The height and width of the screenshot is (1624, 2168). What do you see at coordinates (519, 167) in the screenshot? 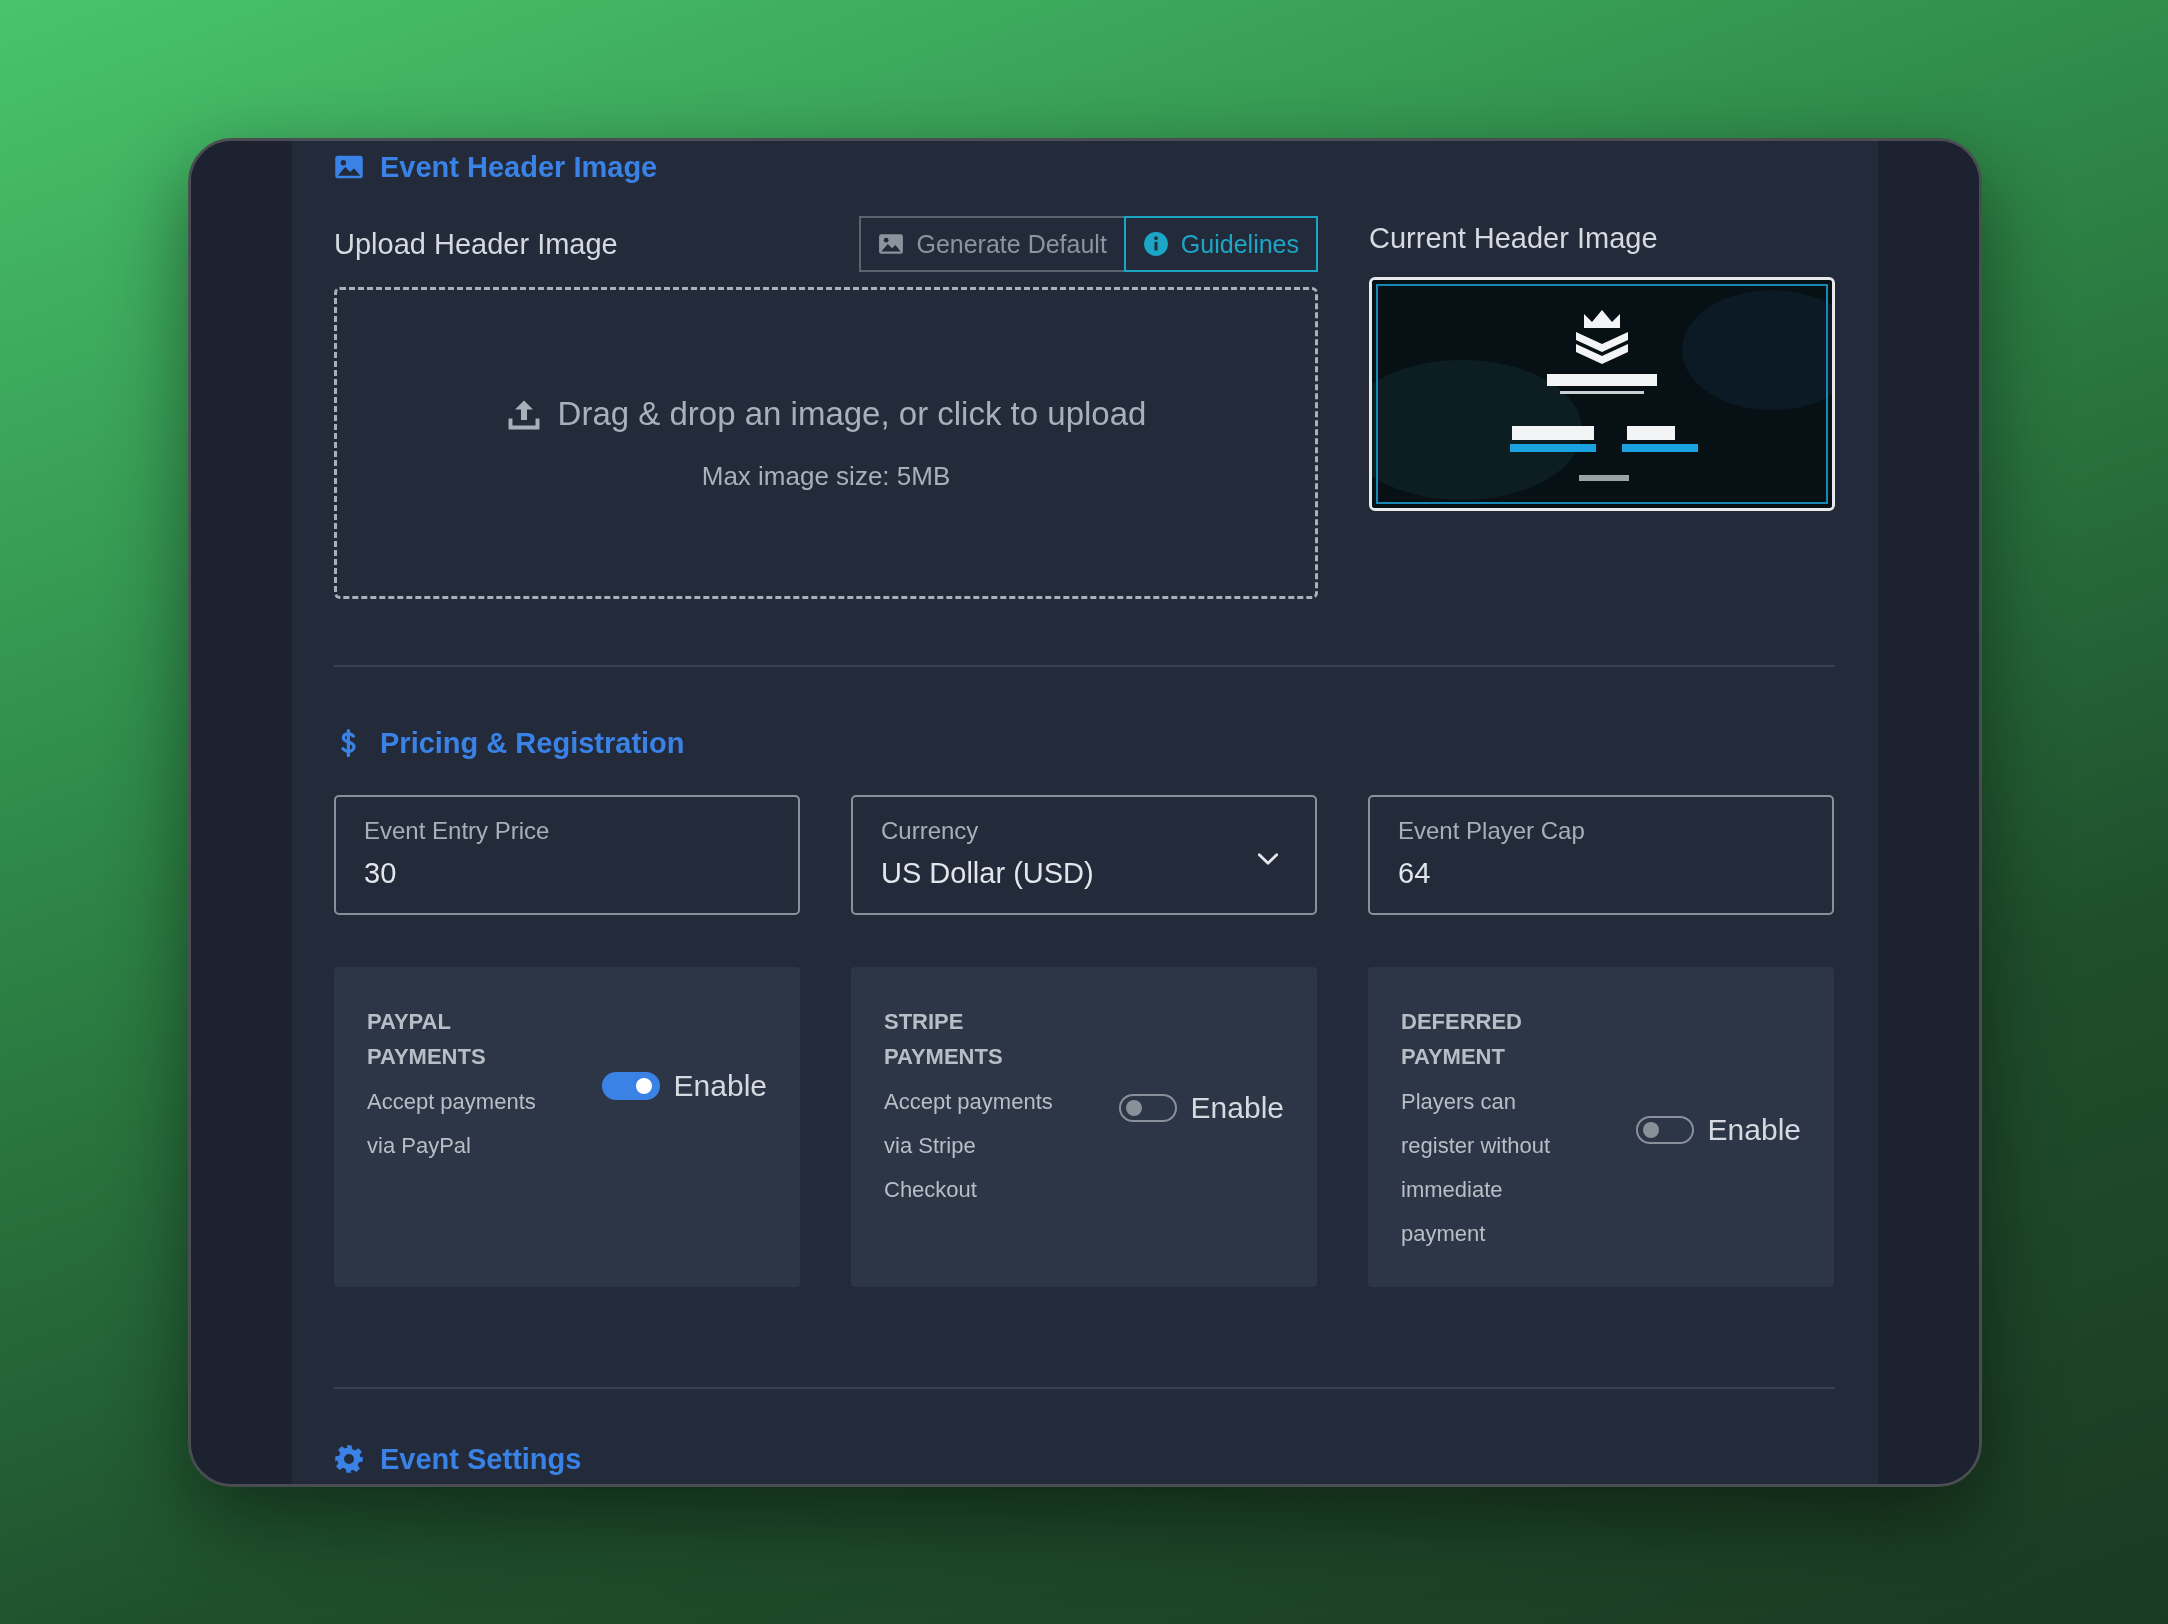
I see `section-title: Event Header Image` at bounding box center [519, 167].